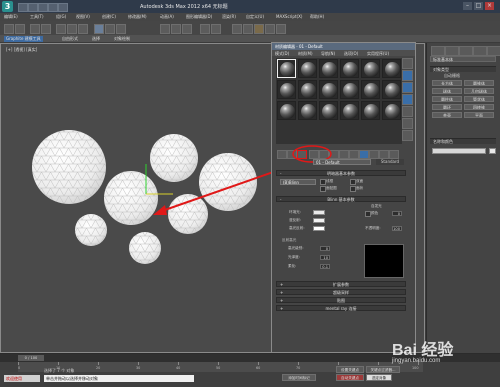 The width and height of the screenshot is (500, 387). What do you see at coordinates (31, 358) in the screenshot?
I see `time-slider-thumb: 0 / 100` at bounding box center [31, 358].